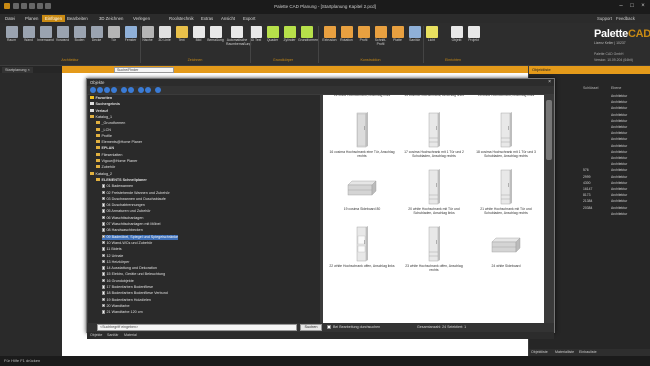  I want to click on close-button: ×, so click(643, 6).